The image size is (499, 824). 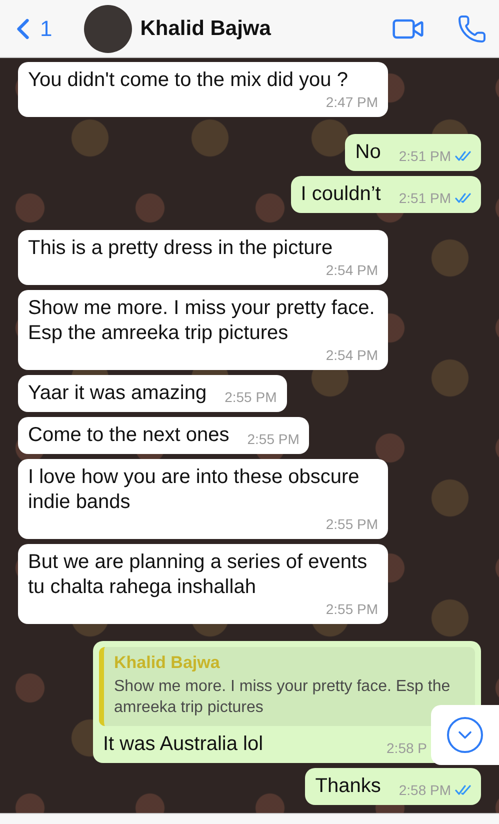 I want to click on quoted-message: Khalid Bajwa Show me more. I miss your pretty face. Esp the amreeka trip pictures, so click(x=287, y=686).